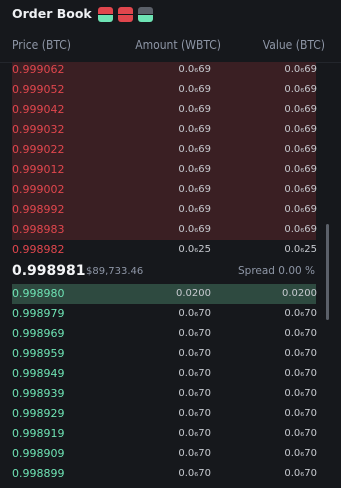  I want to click on spread-label: Spread 0.00 %, so click(276, 271).